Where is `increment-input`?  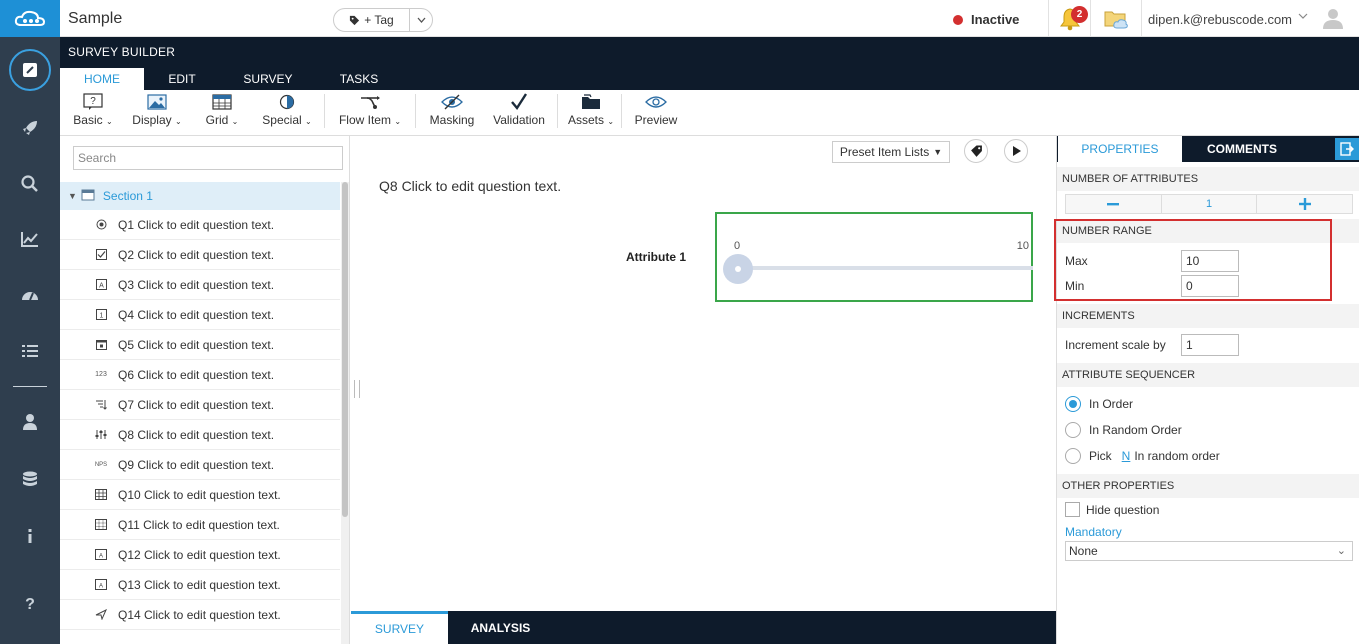 increment-input is located at coordinates (1210, 345).